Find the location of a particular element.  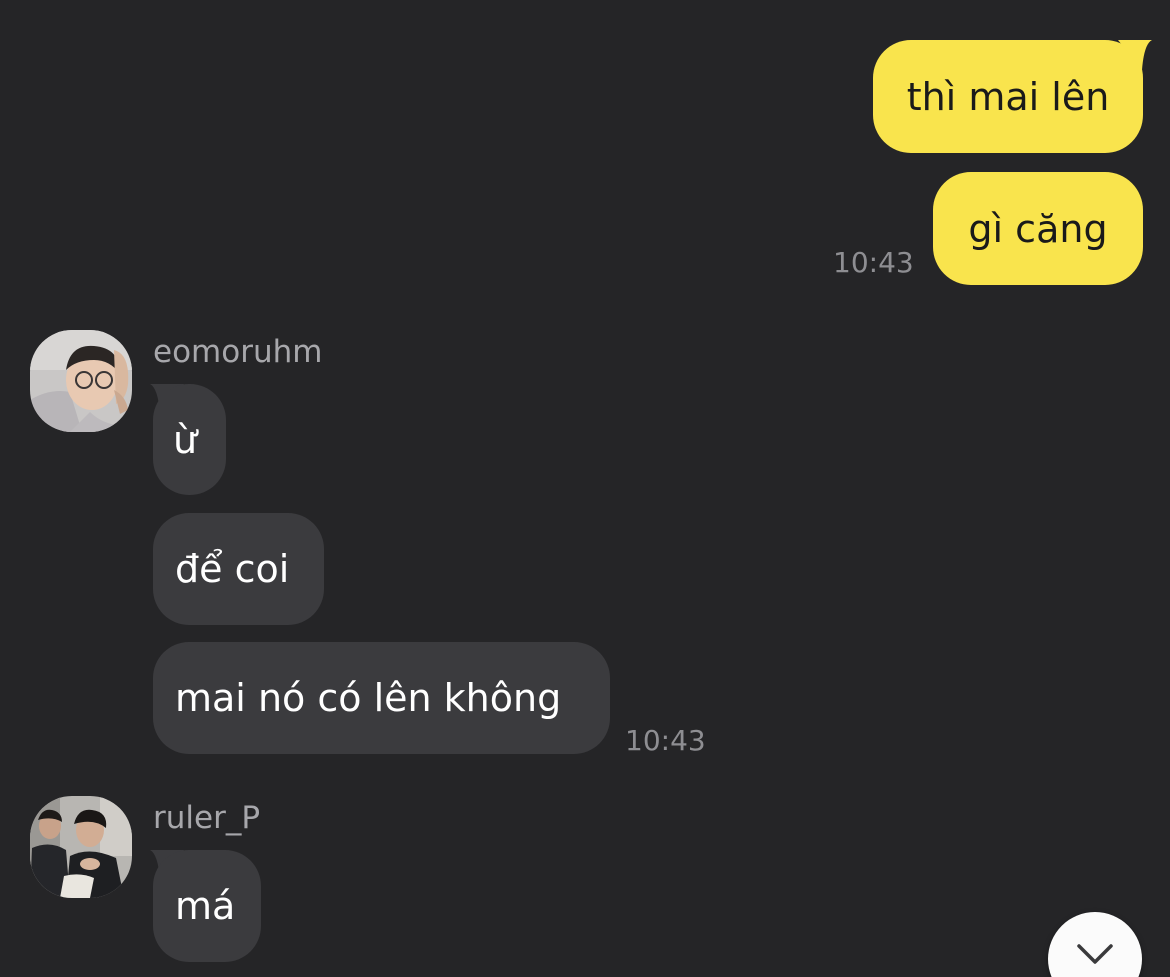

incoming-message-bubble: ừ is located at coordinates (189, 439).